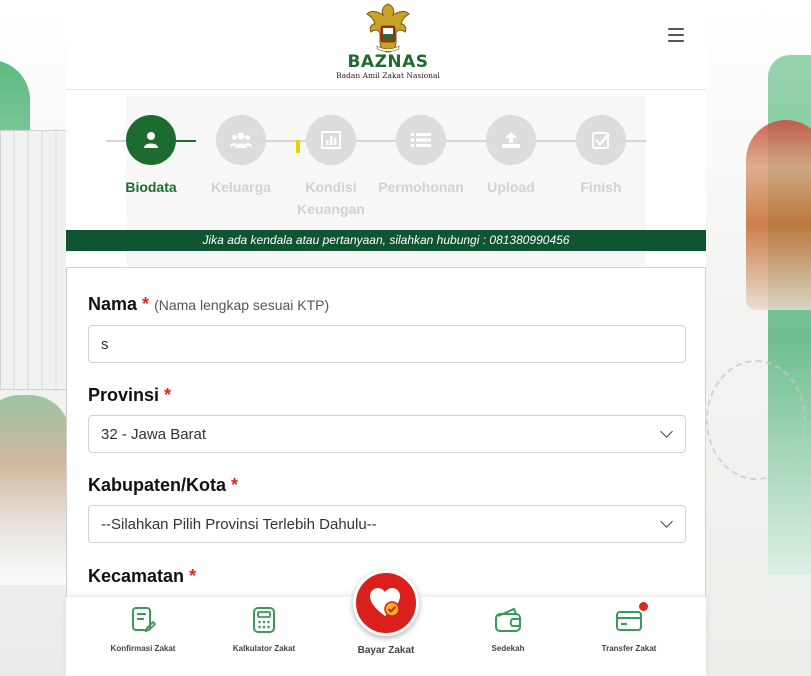  I want to click on nama-input: s, so click(387, 344).